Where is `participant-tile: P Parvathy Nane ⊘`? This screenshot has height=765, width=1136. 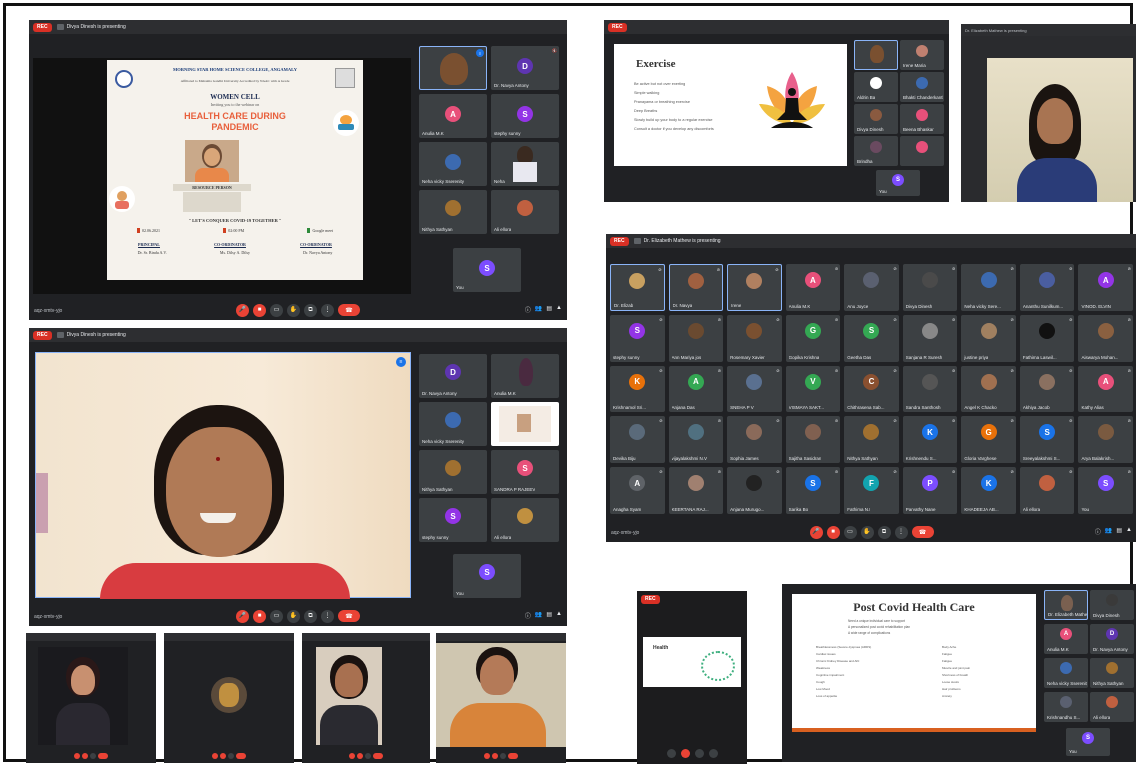
participant-tile: P Parvathy Nane ⊘ is located at coordinates (930, 490).